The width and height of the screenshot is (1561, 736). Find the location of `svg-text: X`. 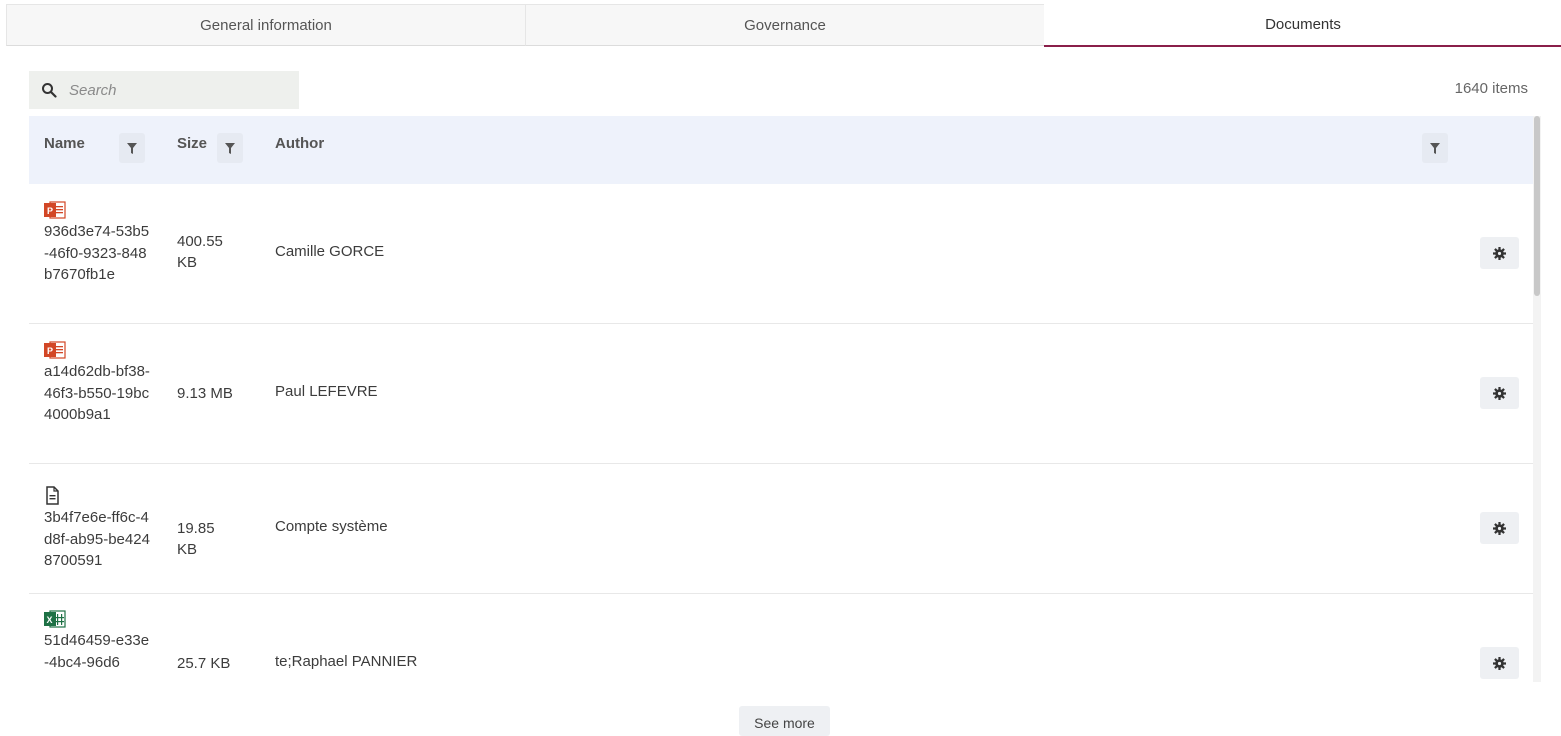

svg-text: X is located at coordinates (50, 620).